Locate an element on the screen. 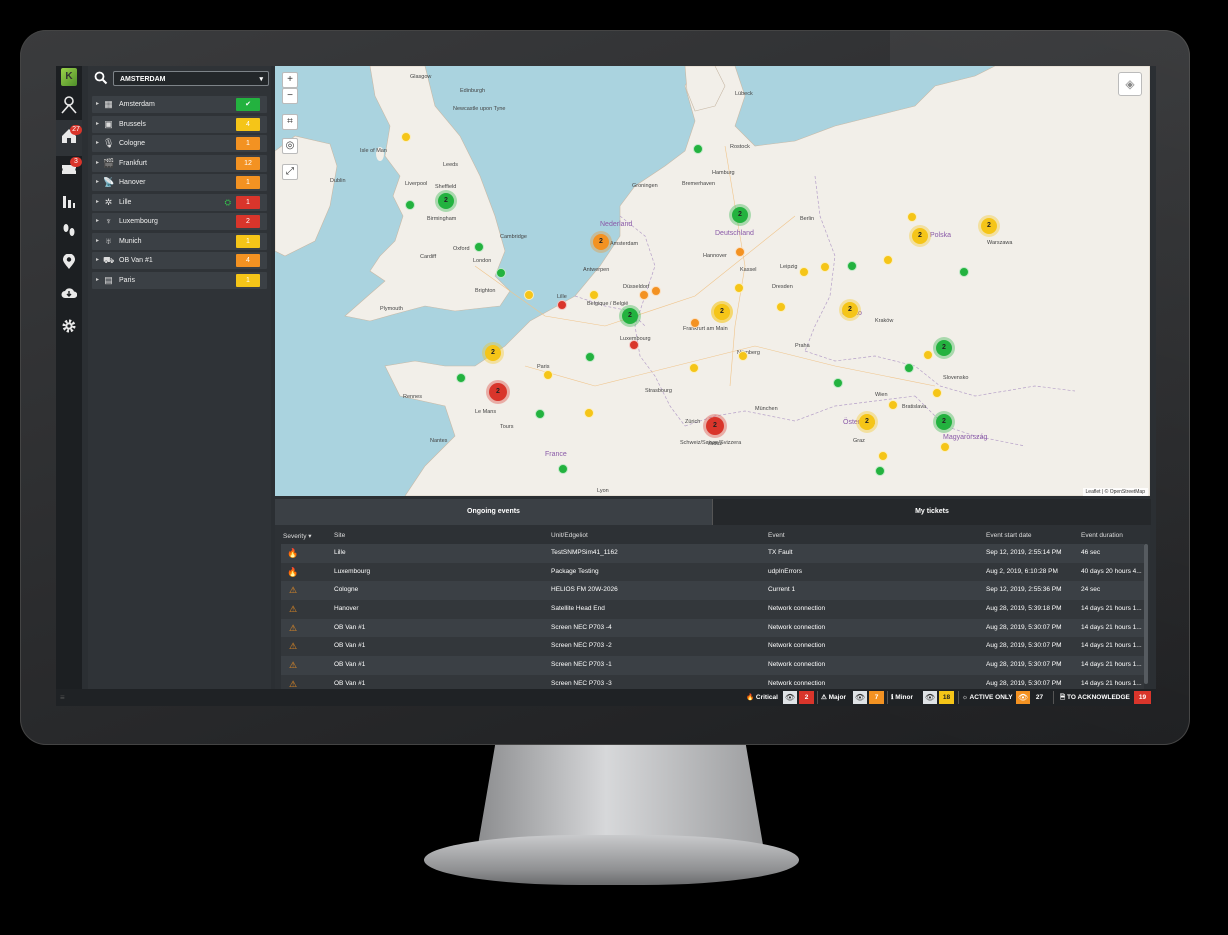 The image size is (1228, 935). column-severity: Severity ▾ is located at coordinates (297, 536).